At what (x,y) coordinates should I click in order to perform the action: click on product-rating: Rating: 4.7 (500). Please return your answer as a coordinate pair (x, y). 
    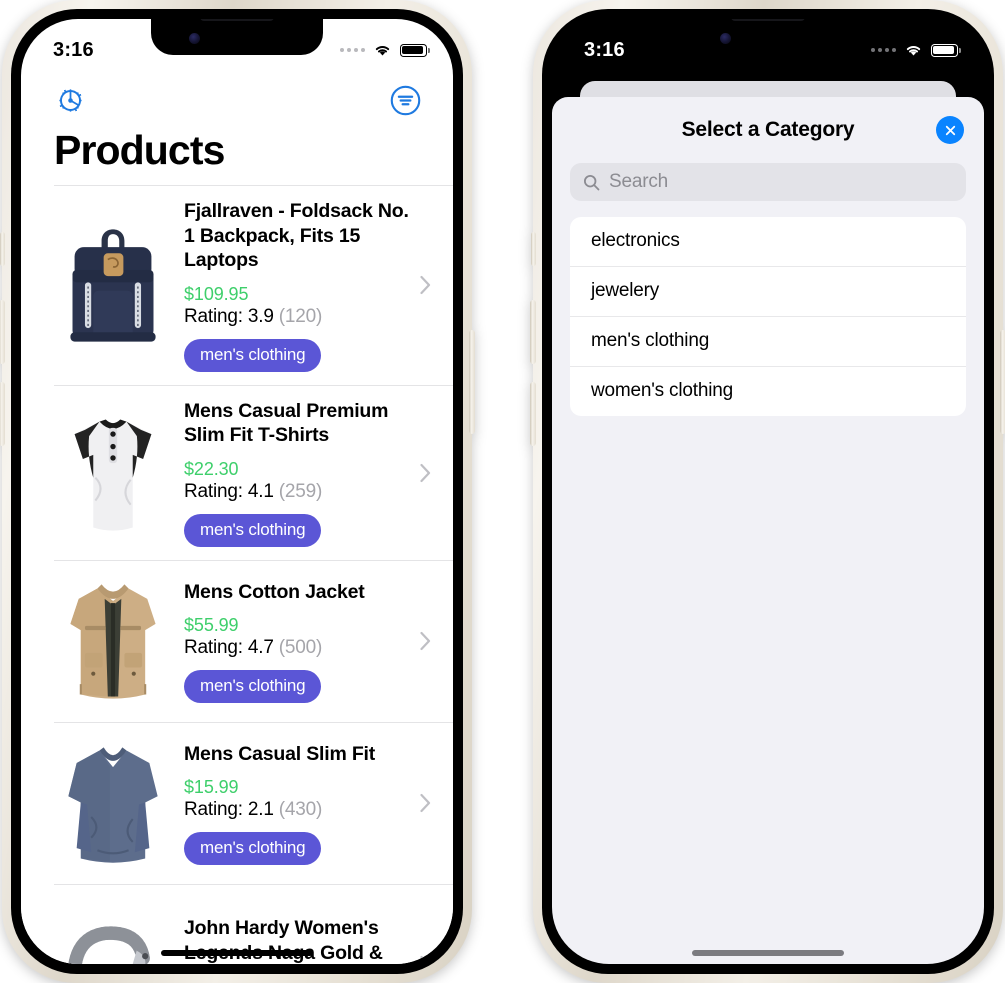
    Looking at the image, I should click on (301, 648).